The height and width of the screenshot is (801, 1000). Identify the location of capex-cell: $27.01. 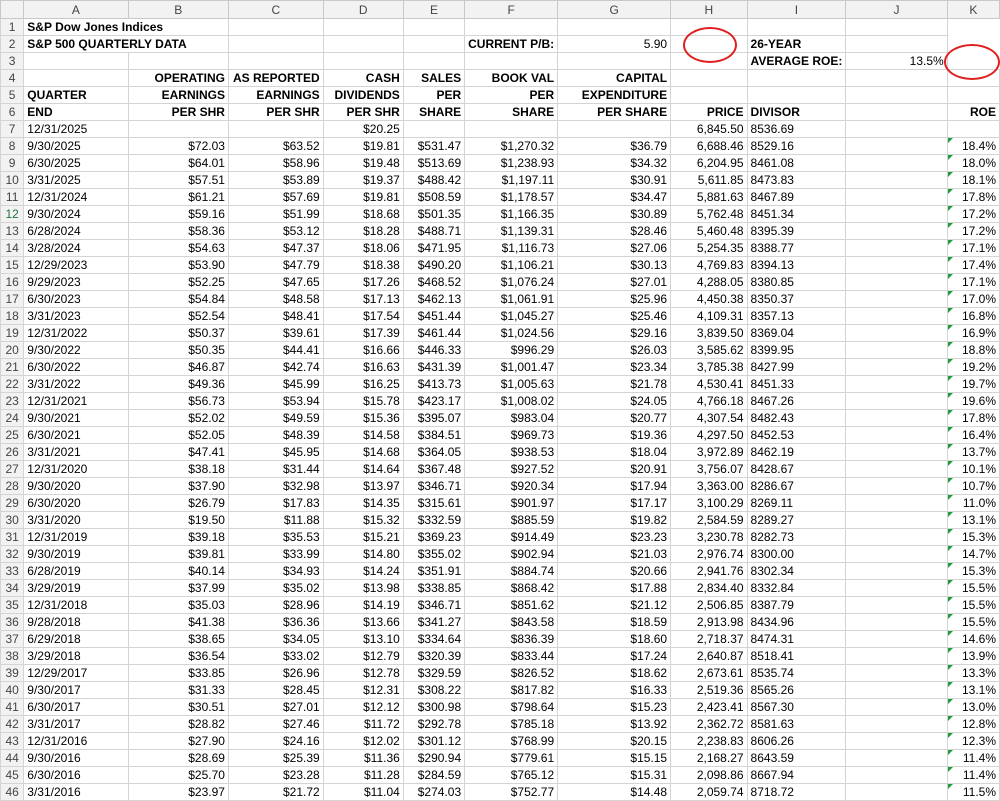
(614, 282).